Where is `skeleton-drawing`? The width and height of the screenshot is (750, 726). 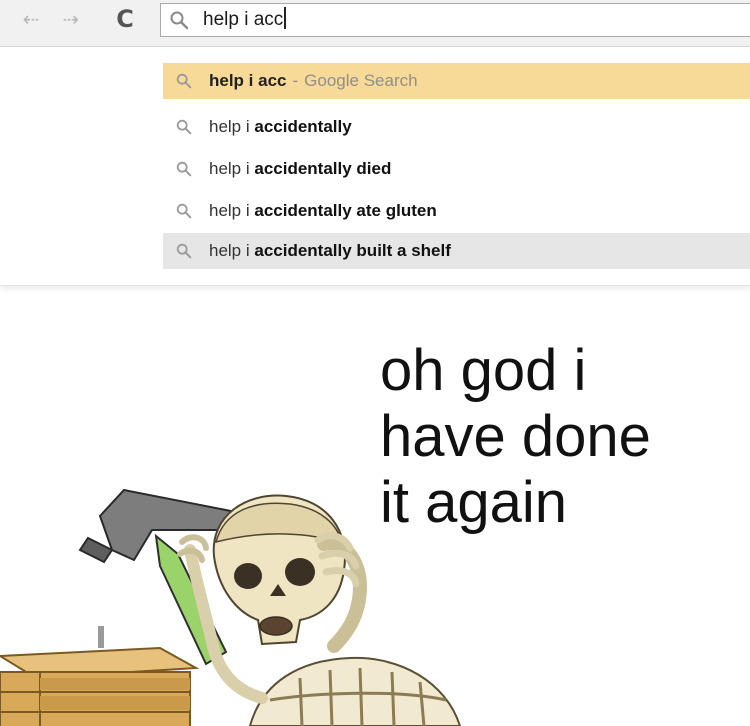 skeleton-drawing is located at coordinates (319, 610).